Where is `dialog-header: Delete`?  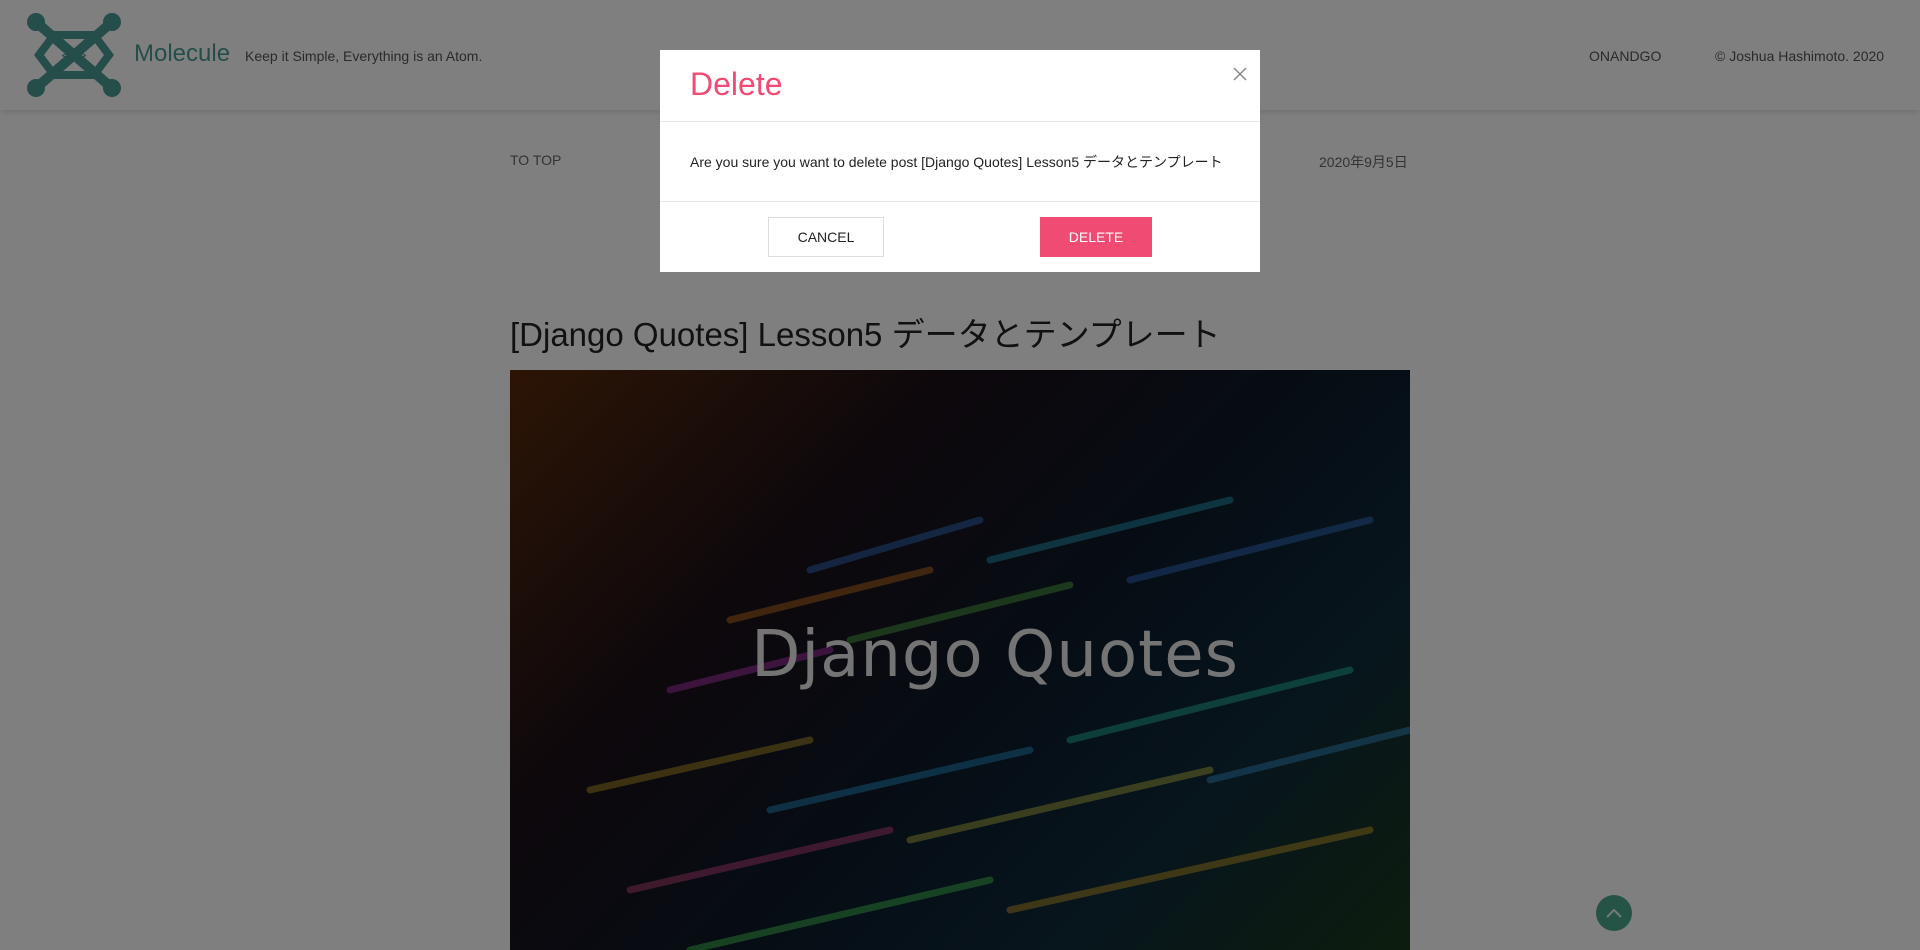
dialog-header: Delete is located at coordinates (960, 86).